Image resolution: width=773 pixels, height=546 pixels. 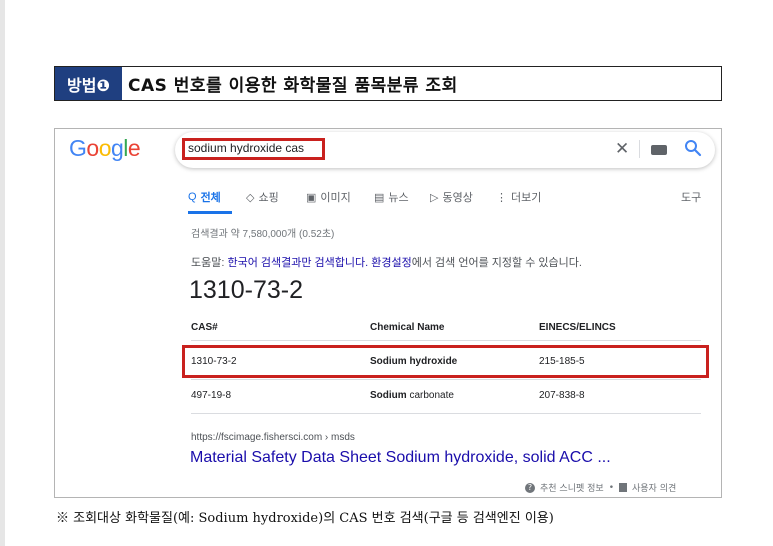 What do you see at coordinates (273, 437) in the screenshot?
I see `result-url: https://fscimage.fishersci.com › msds` at bounding box center [273, 437].